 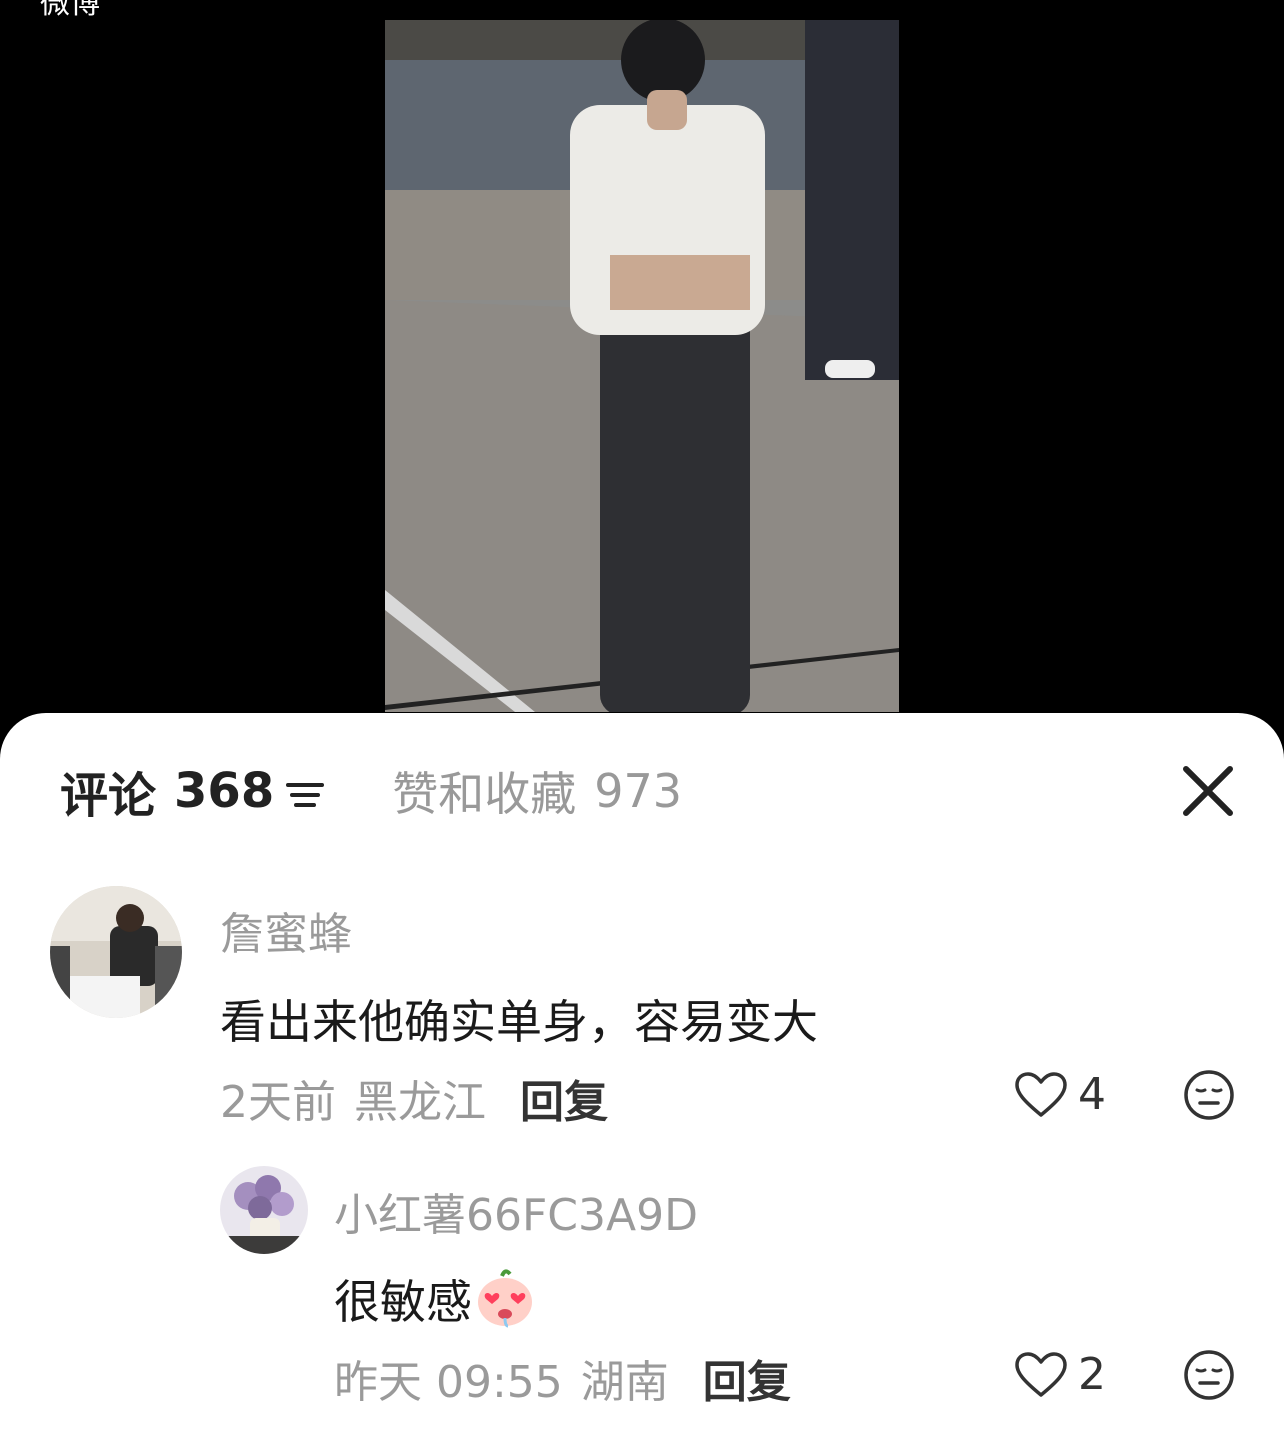 I want to click on comment-meta: 2天前 黑龙江 回复, so click(x=414, y=1098).